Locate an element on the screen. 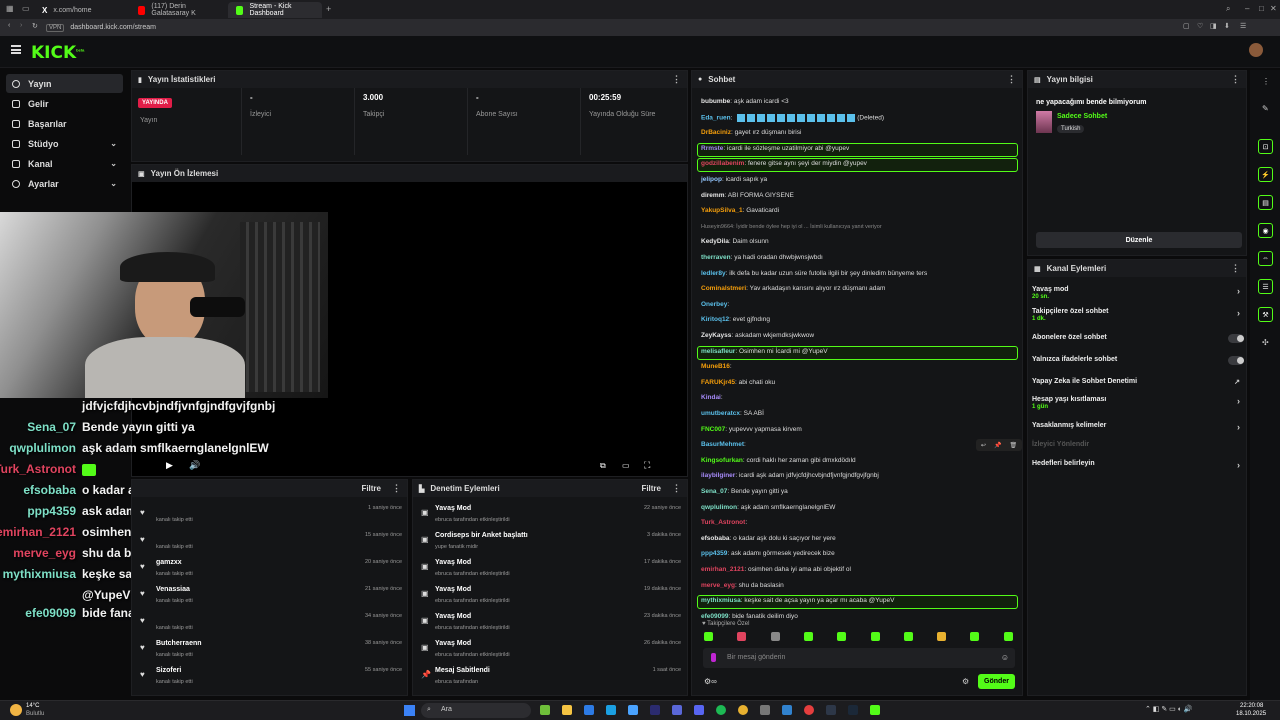  search-icon: ⌕ is located at coordinates (1228, 9).